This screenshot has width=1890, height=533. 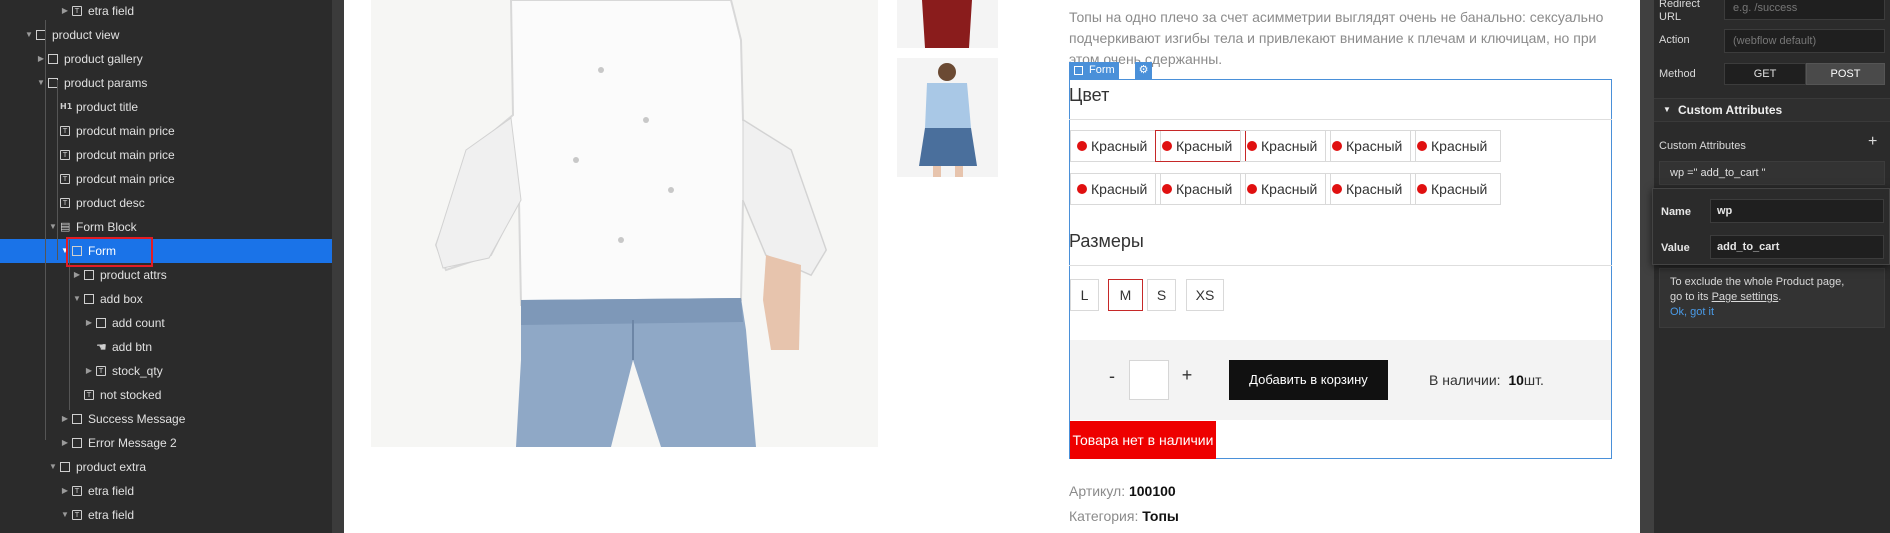 I want to click on add-to-cart-button: Добавить в корзину, so click(x=1308, y=380).